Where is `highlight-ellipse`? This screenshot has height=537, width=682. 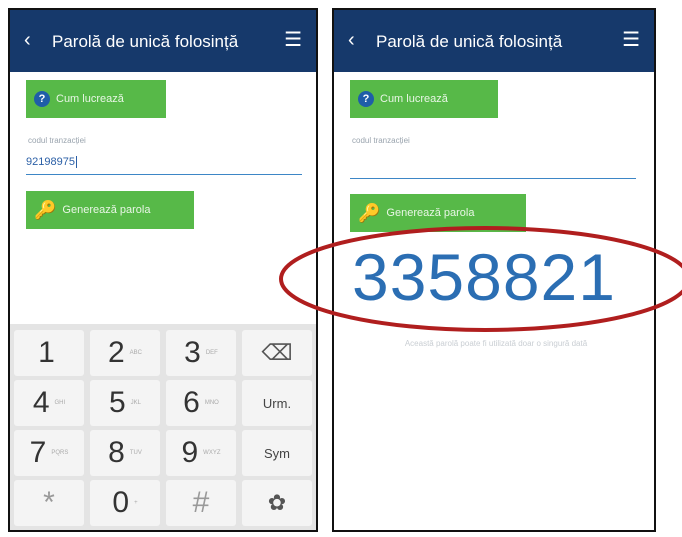
highlight-ellipse is located at coordinates (480, 279).